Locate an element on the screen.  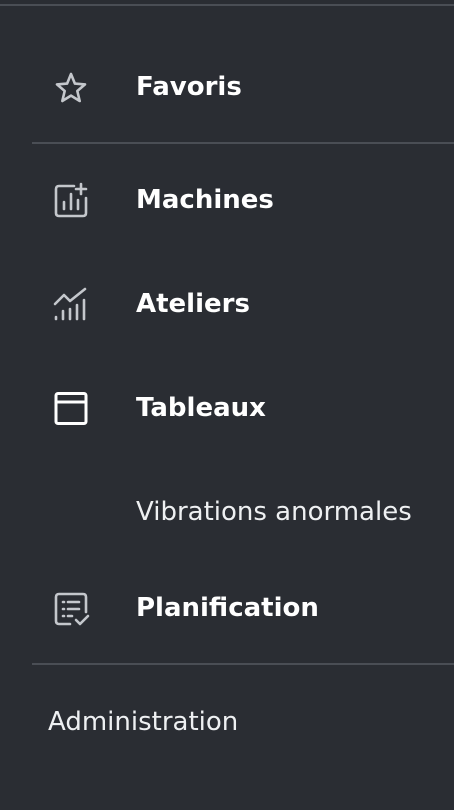
nav-item-label: Machines is located at coordinates (205, 200).